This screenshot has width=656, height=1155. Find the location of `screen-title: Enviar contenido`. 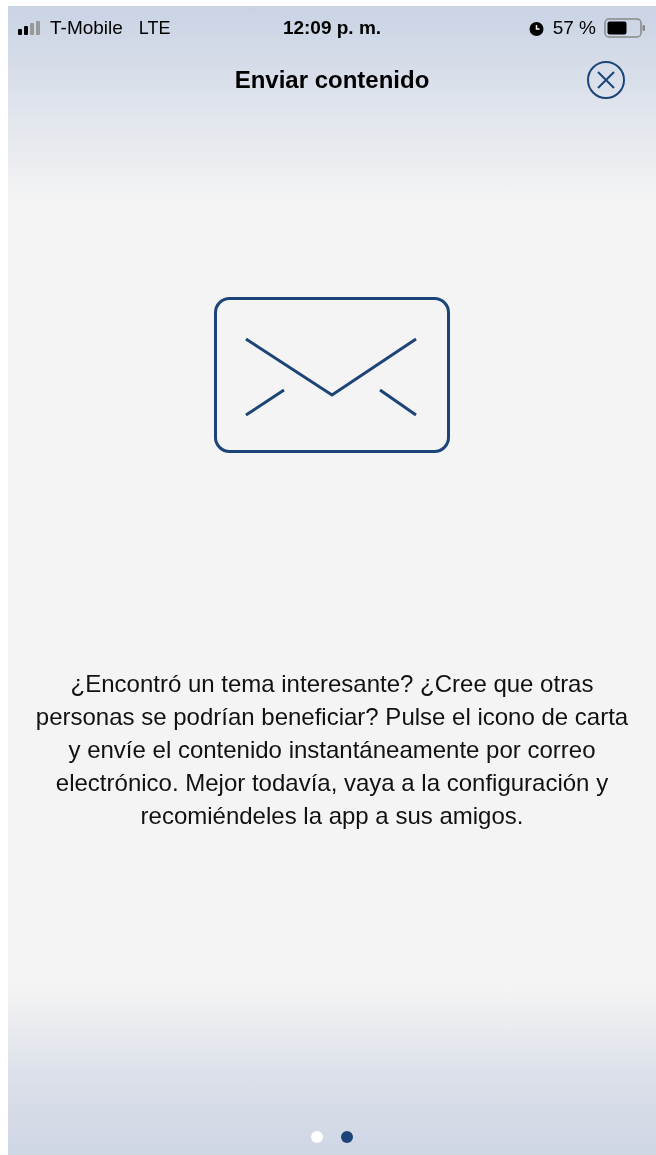

screen-title: Enviar contenido is located at coordinates (332, 80).